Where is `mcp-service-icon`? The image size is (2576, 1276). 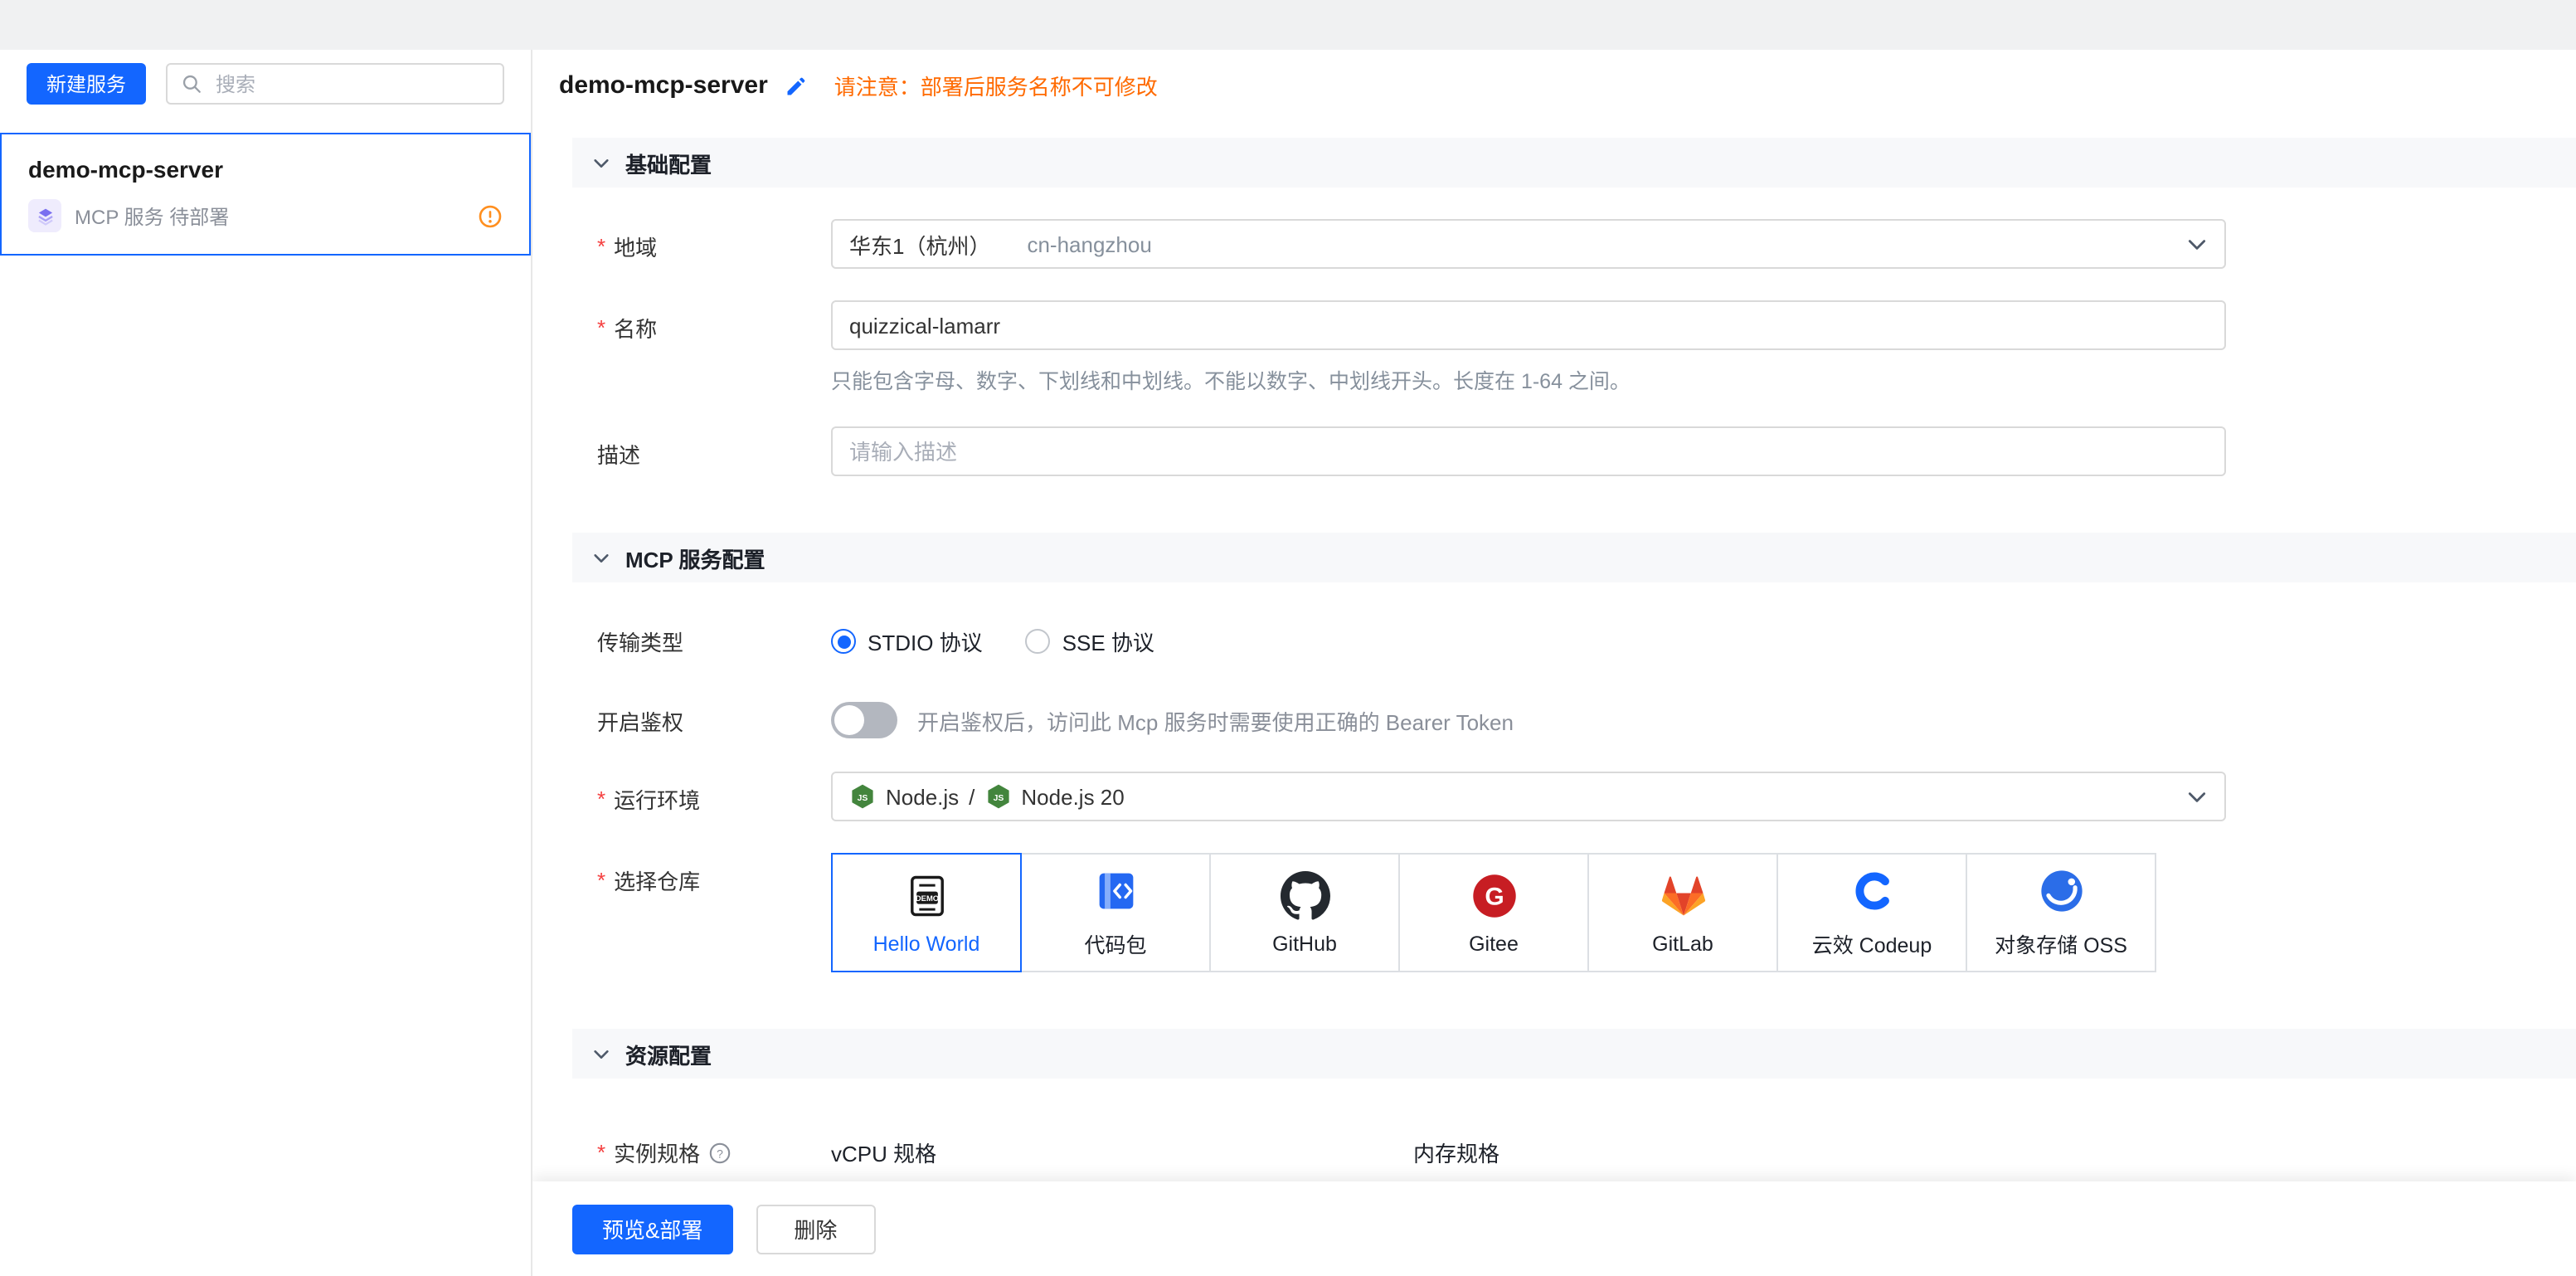 mcp-service-icon is located at coordinates (45, 216).